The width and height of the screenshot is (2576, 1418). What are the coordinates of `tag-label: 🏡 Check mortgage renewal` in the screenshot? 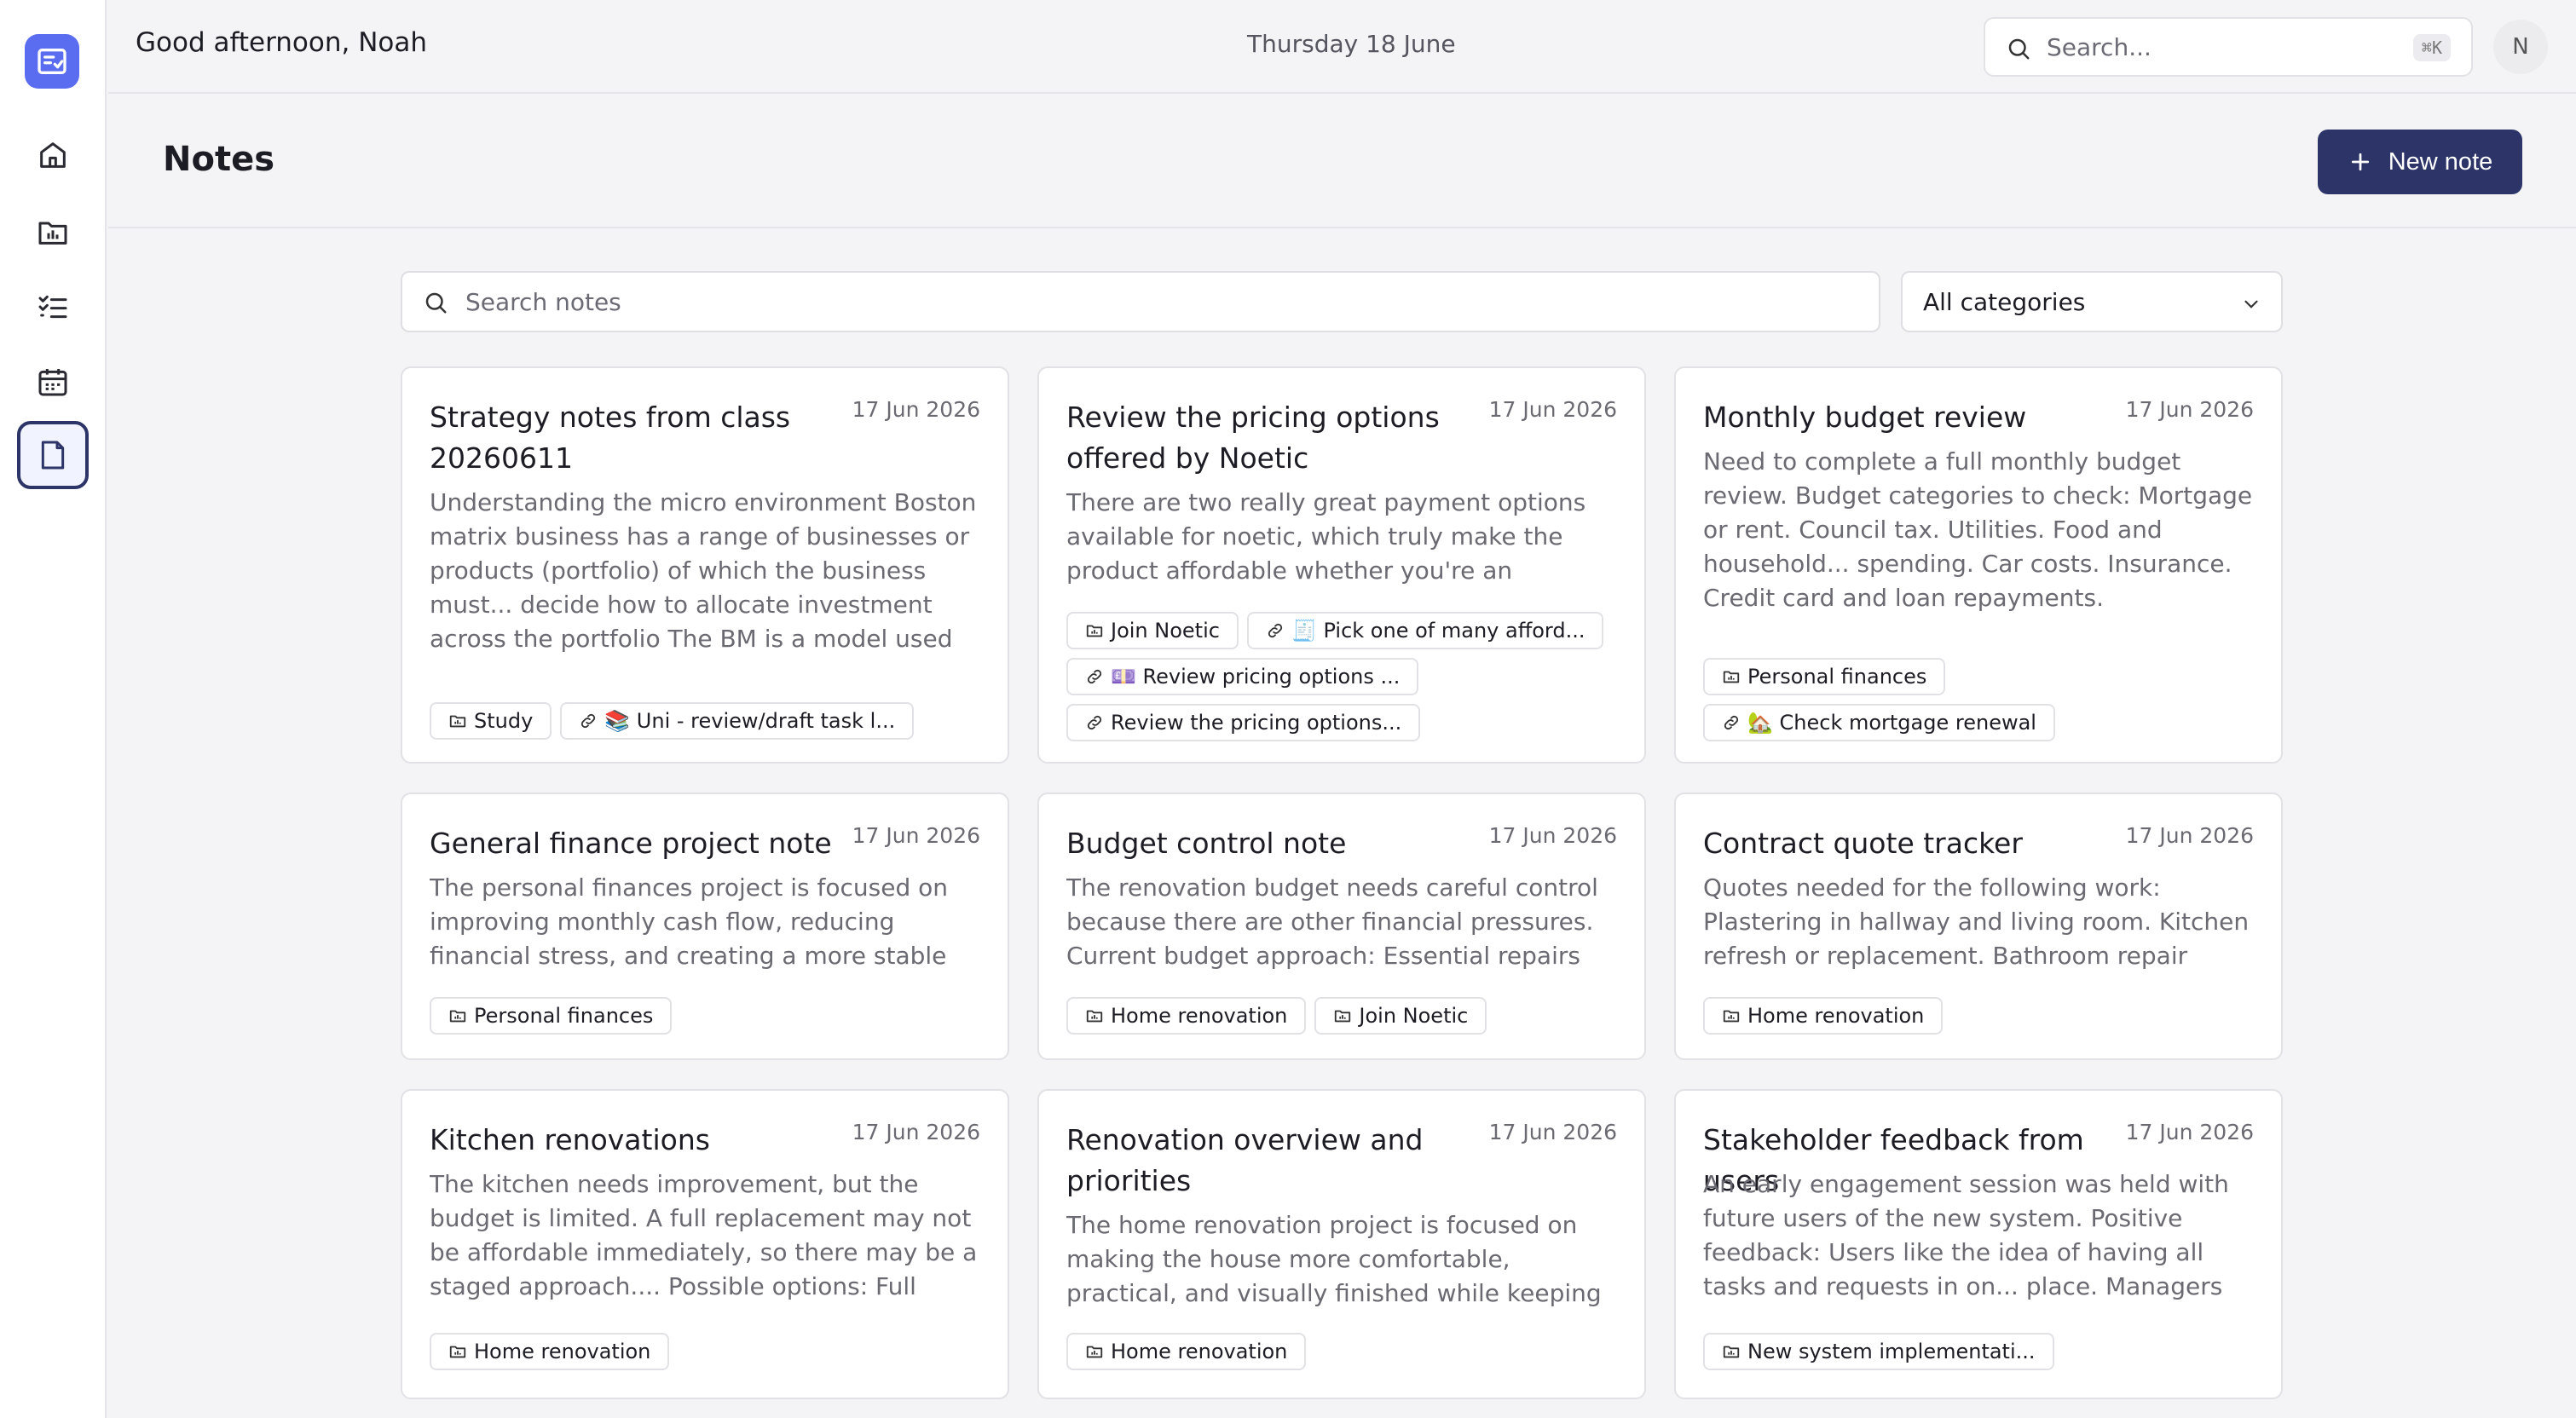 It's located at (1891, 723).